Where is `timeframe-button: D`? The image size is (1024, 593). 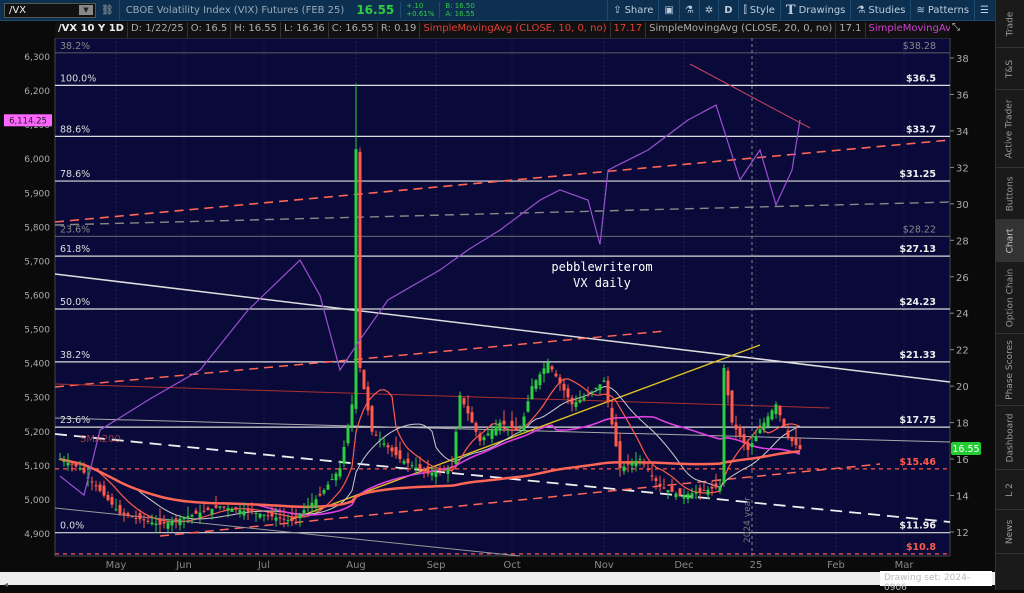 timeframe-button: D is located at coordinates (727, 10).